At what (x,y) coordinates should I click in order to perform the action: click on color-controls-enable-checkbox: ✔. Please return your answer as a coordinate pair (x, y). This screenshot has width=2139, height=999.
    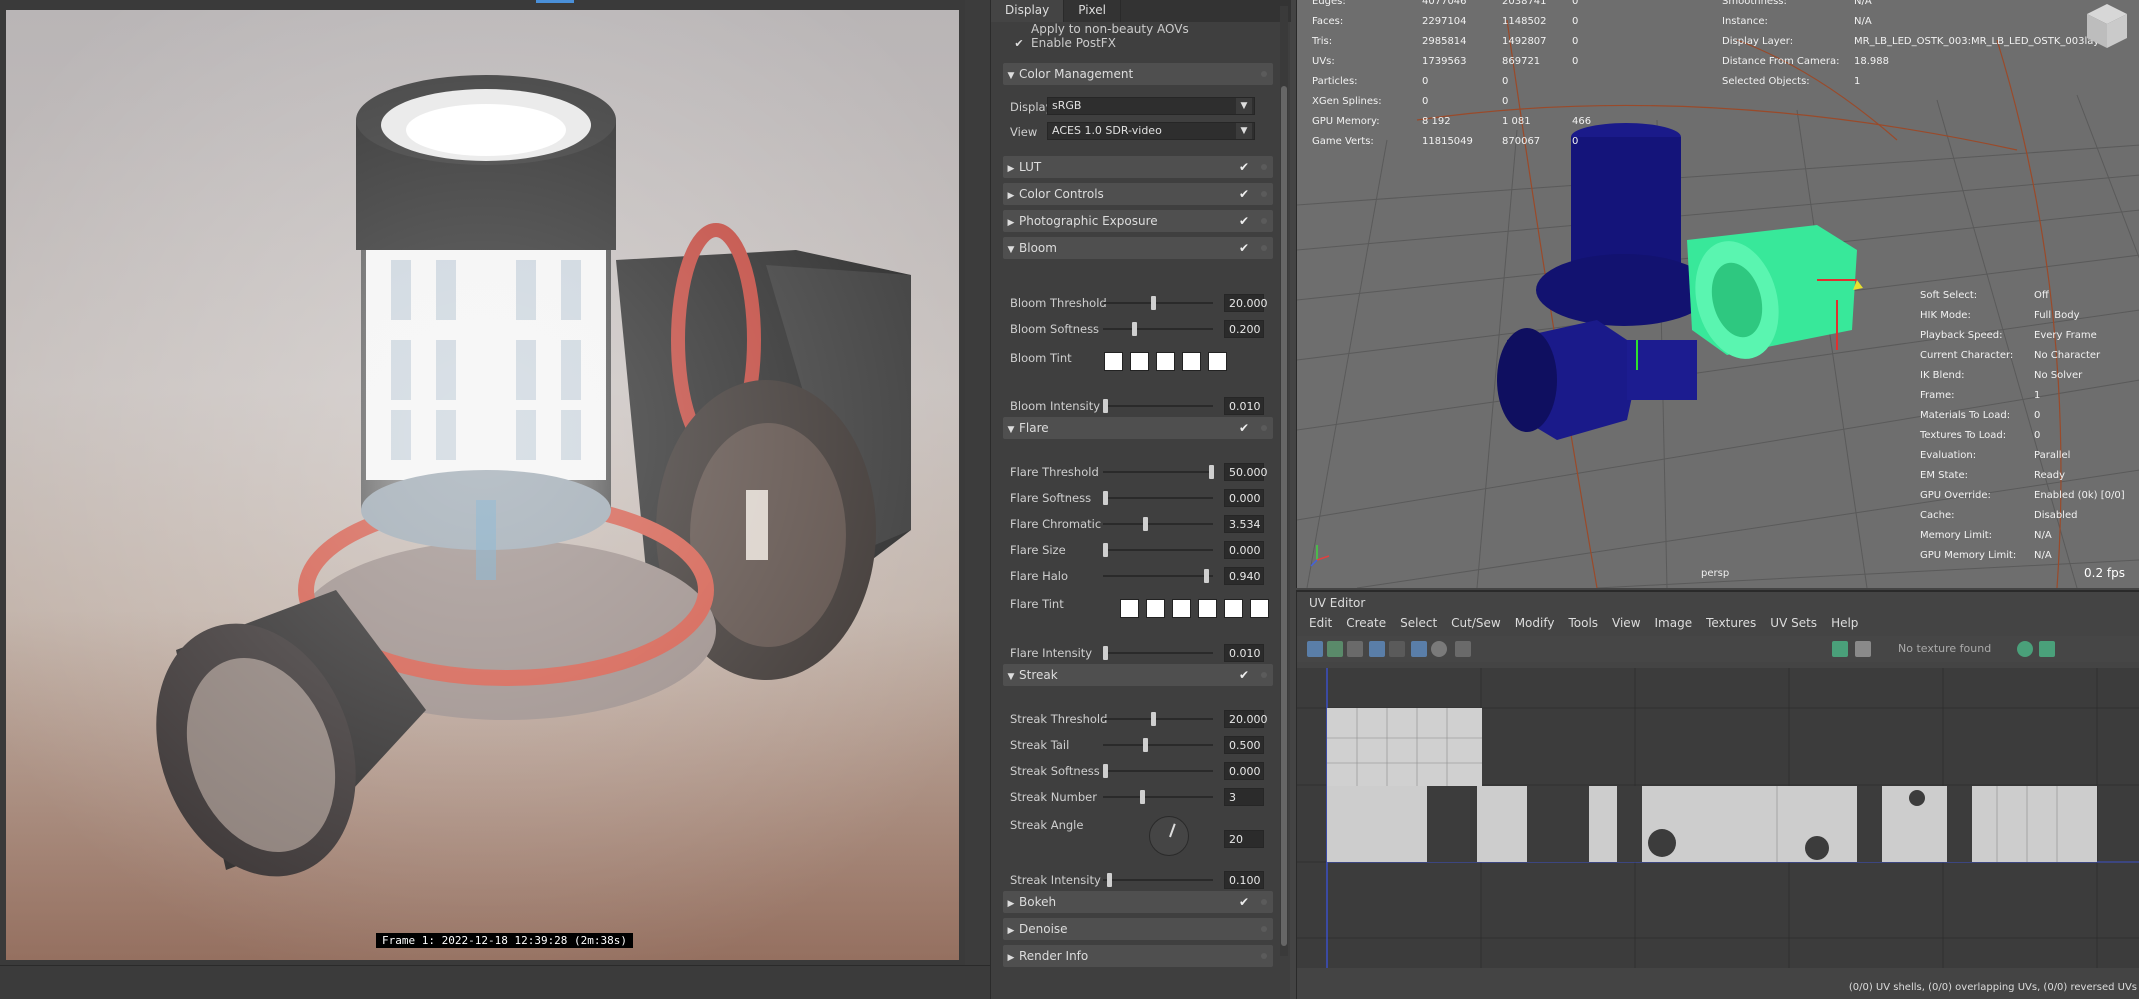
    Looking at the image, I should click on (1244, 194).